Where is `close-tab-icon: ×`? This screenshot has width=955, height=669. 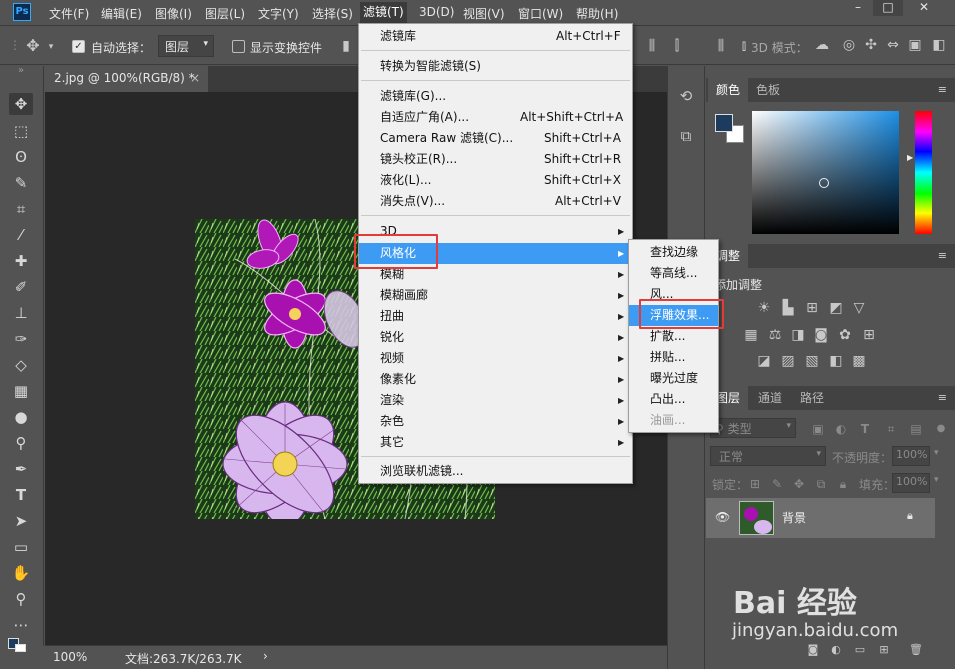
close-tab-icon: × is located at coordinates (195, 78).